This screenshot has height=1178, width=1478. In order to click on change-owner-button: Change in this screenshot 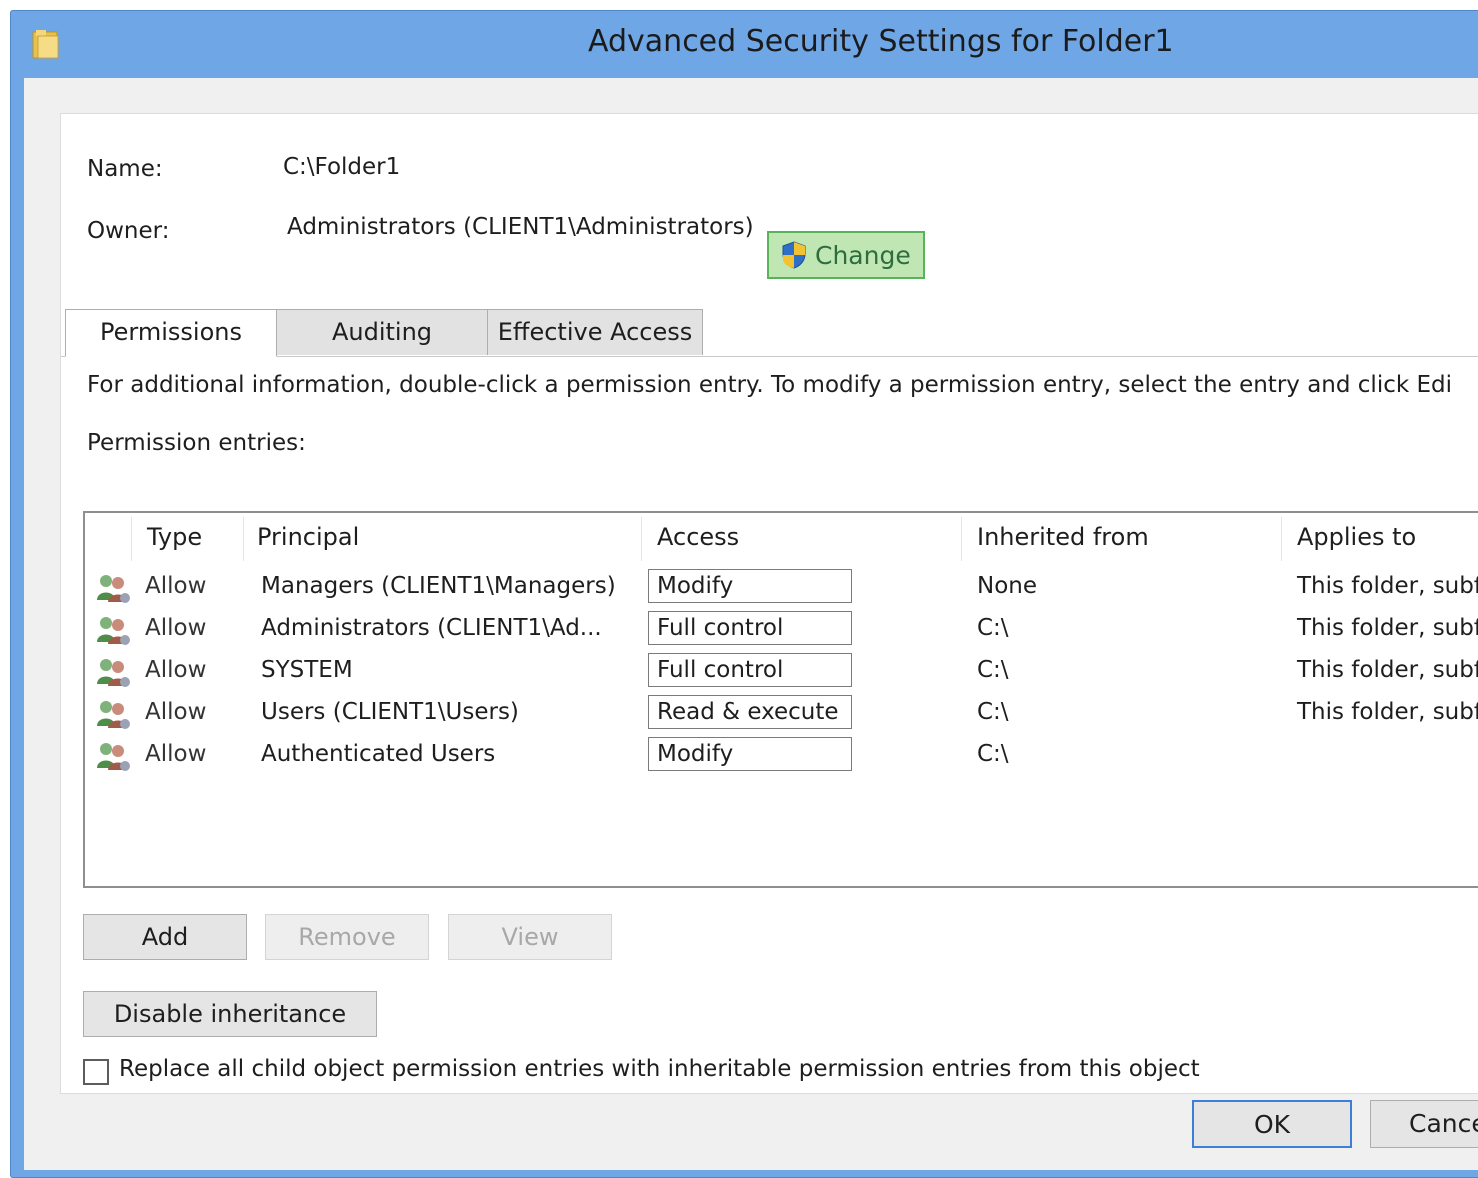, I will do `click(846, 255)`.